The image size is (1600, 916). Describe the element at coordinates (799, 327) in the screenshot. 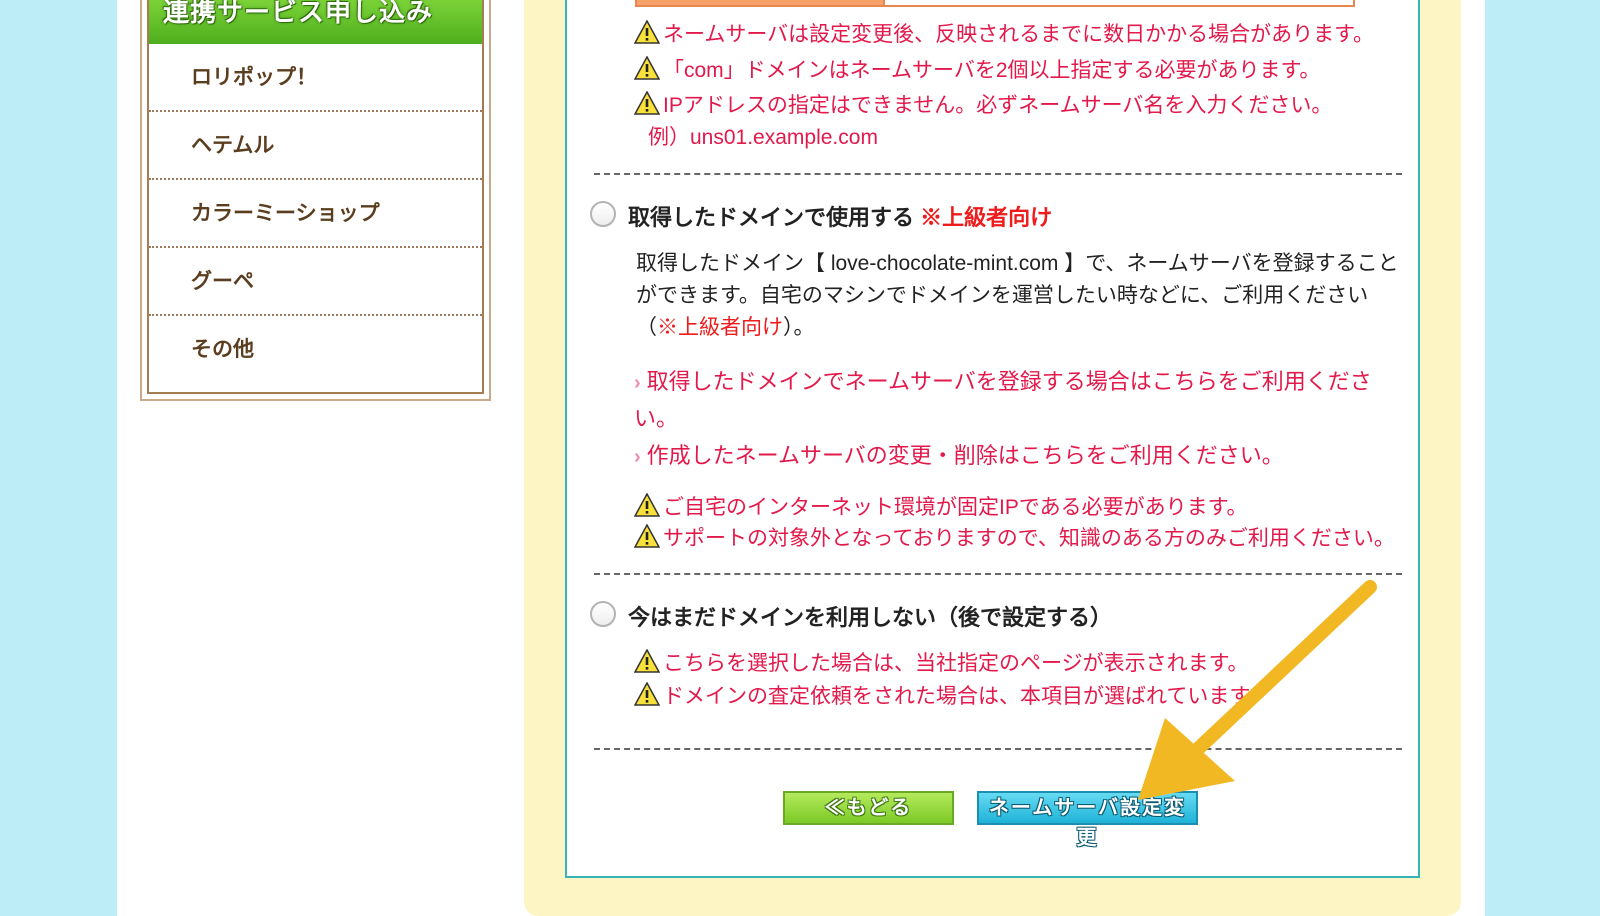

I see `description-tail: ）。` at that location.